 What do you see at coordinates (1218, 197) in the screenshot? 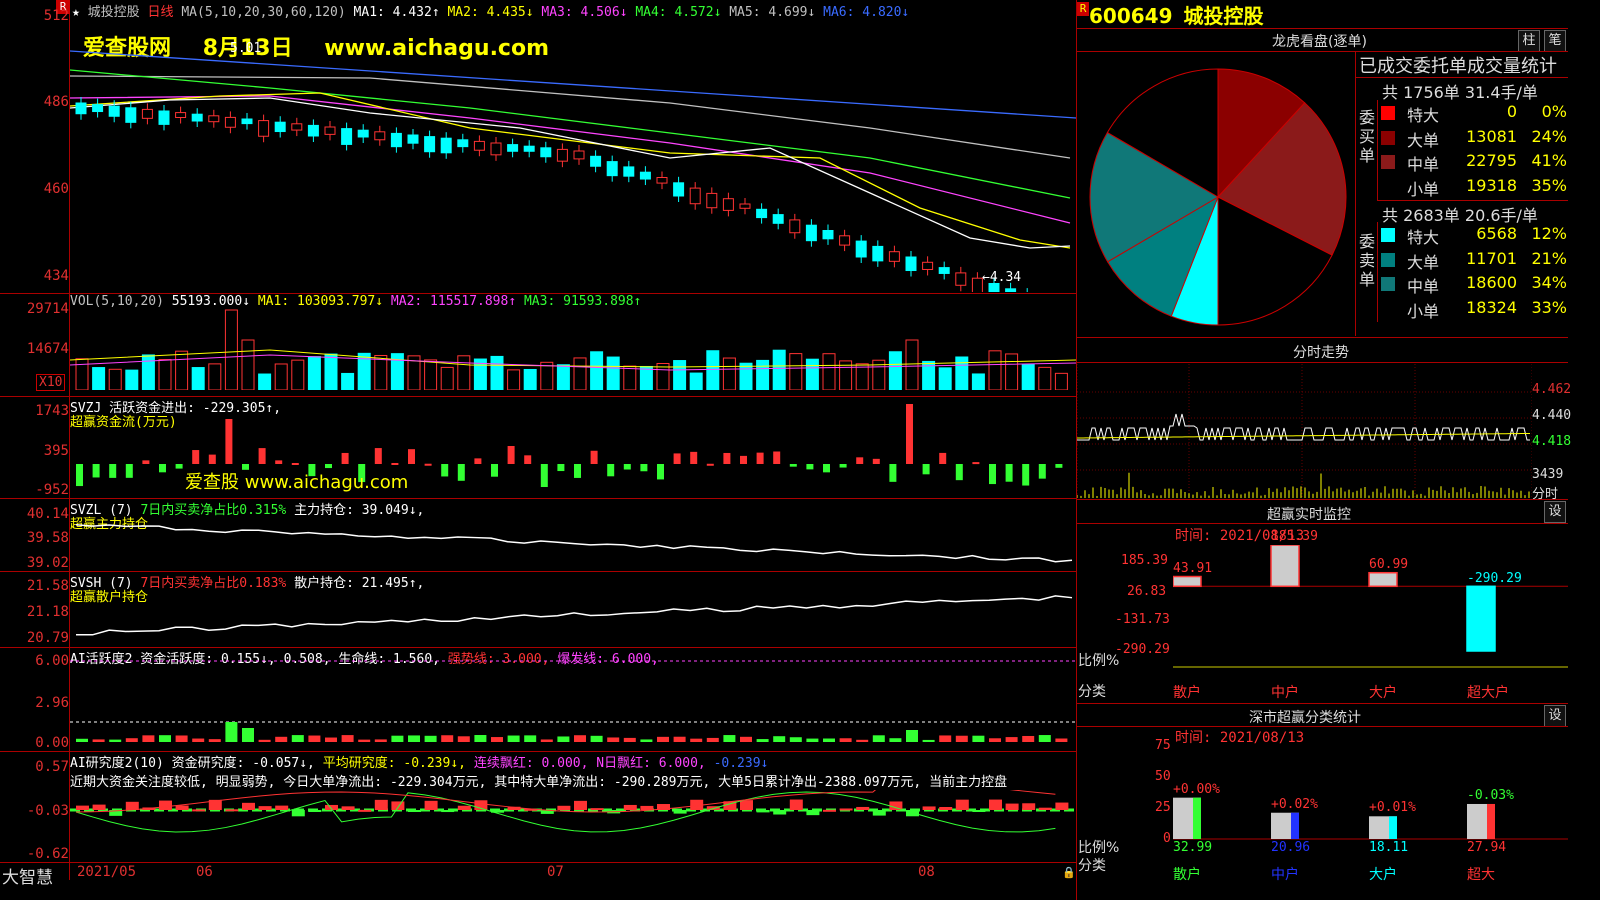
I see `longhu-pie-chart` at bounding box center [1218, 197].